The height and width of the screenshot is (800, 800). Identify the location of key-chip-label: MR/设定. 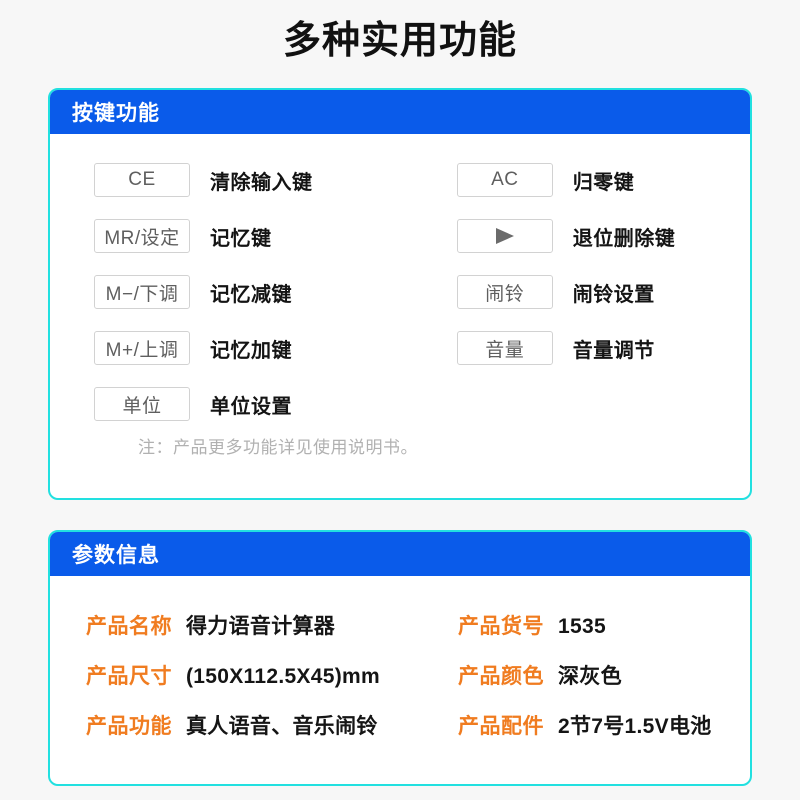
(142, 238).